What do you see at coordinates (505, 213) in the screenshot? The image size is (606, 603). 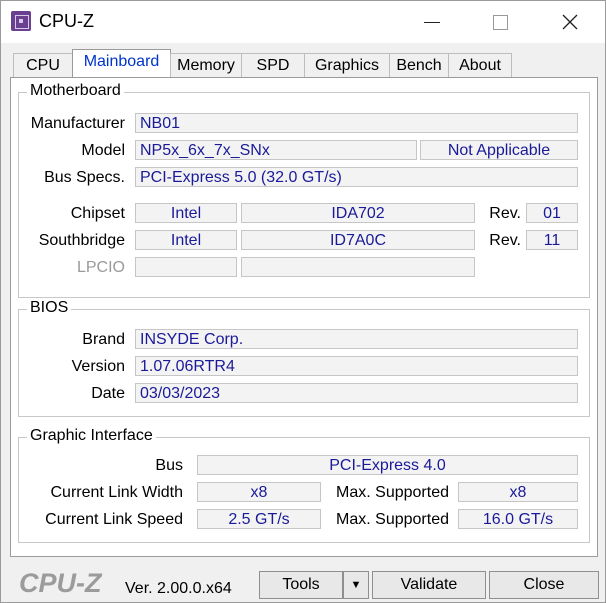 I see `chipset-rev-label: Rev.` at bounding box center [505, 213].